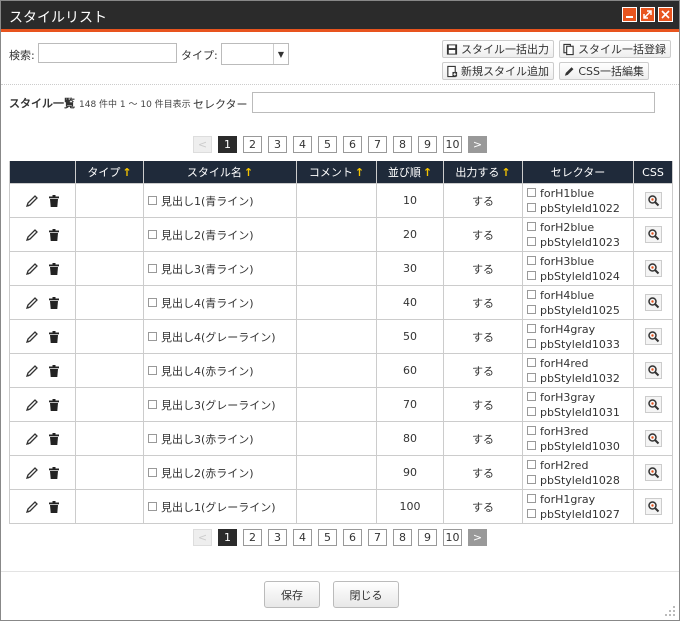 Image resolution: width=680 pixels, height=621 pixels. I want to click on bulk-output-button: スタイル一括出力, so click(498, 49).